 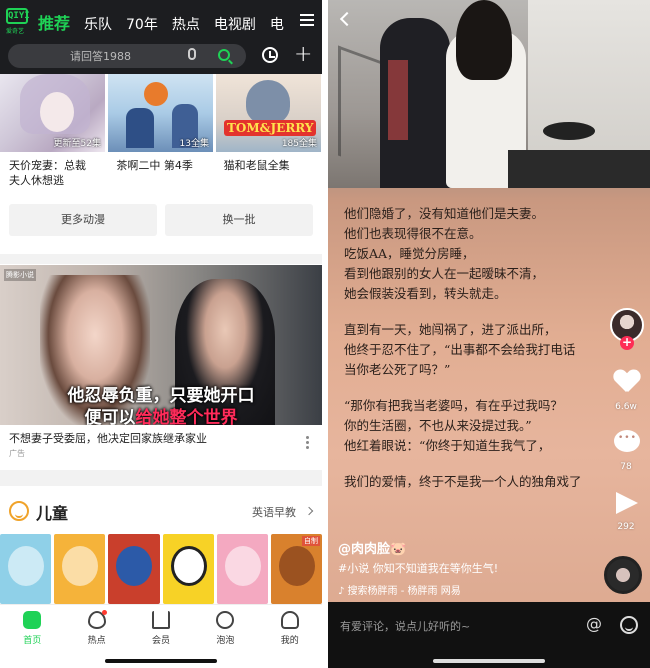 I want to click on search-bar: 请回答1988, so click(x=127, y=56).